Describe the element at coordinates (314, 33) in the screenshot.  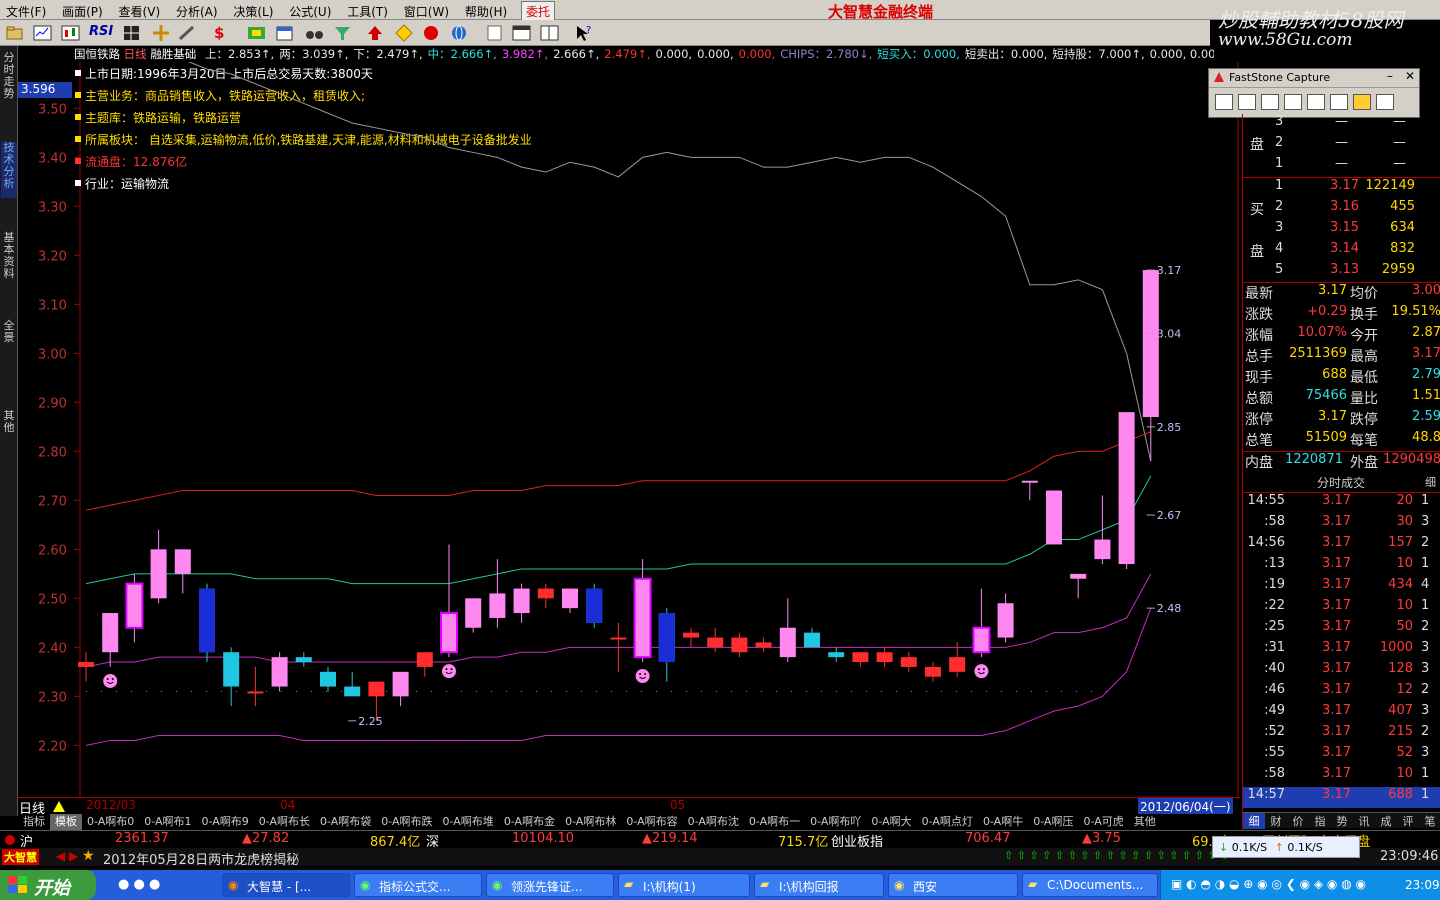
I see `binoculars-icon` at that location.